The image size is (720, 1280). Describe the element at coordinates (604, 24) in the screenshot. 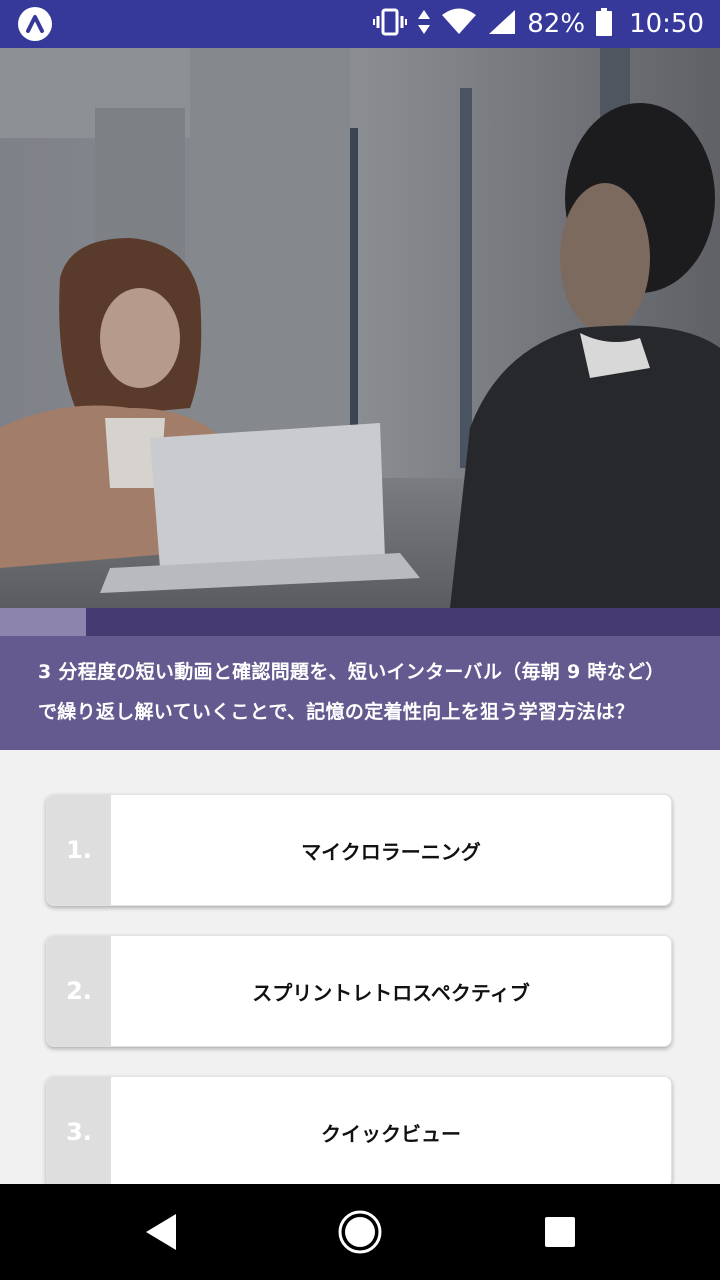

I see `battery-icon` at that location.